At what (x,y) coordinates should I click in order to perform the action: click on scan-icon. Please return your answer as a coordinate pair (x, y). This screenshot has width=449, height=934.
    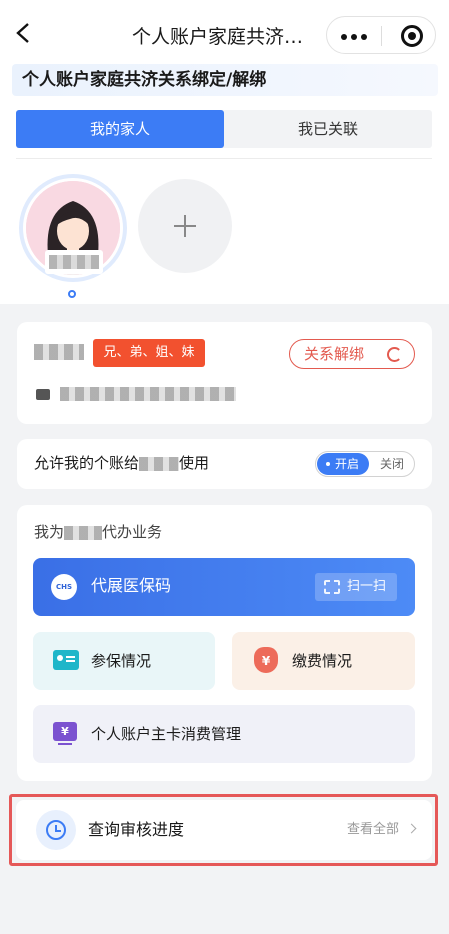
    Looking at the image, I should click on (332, 587).